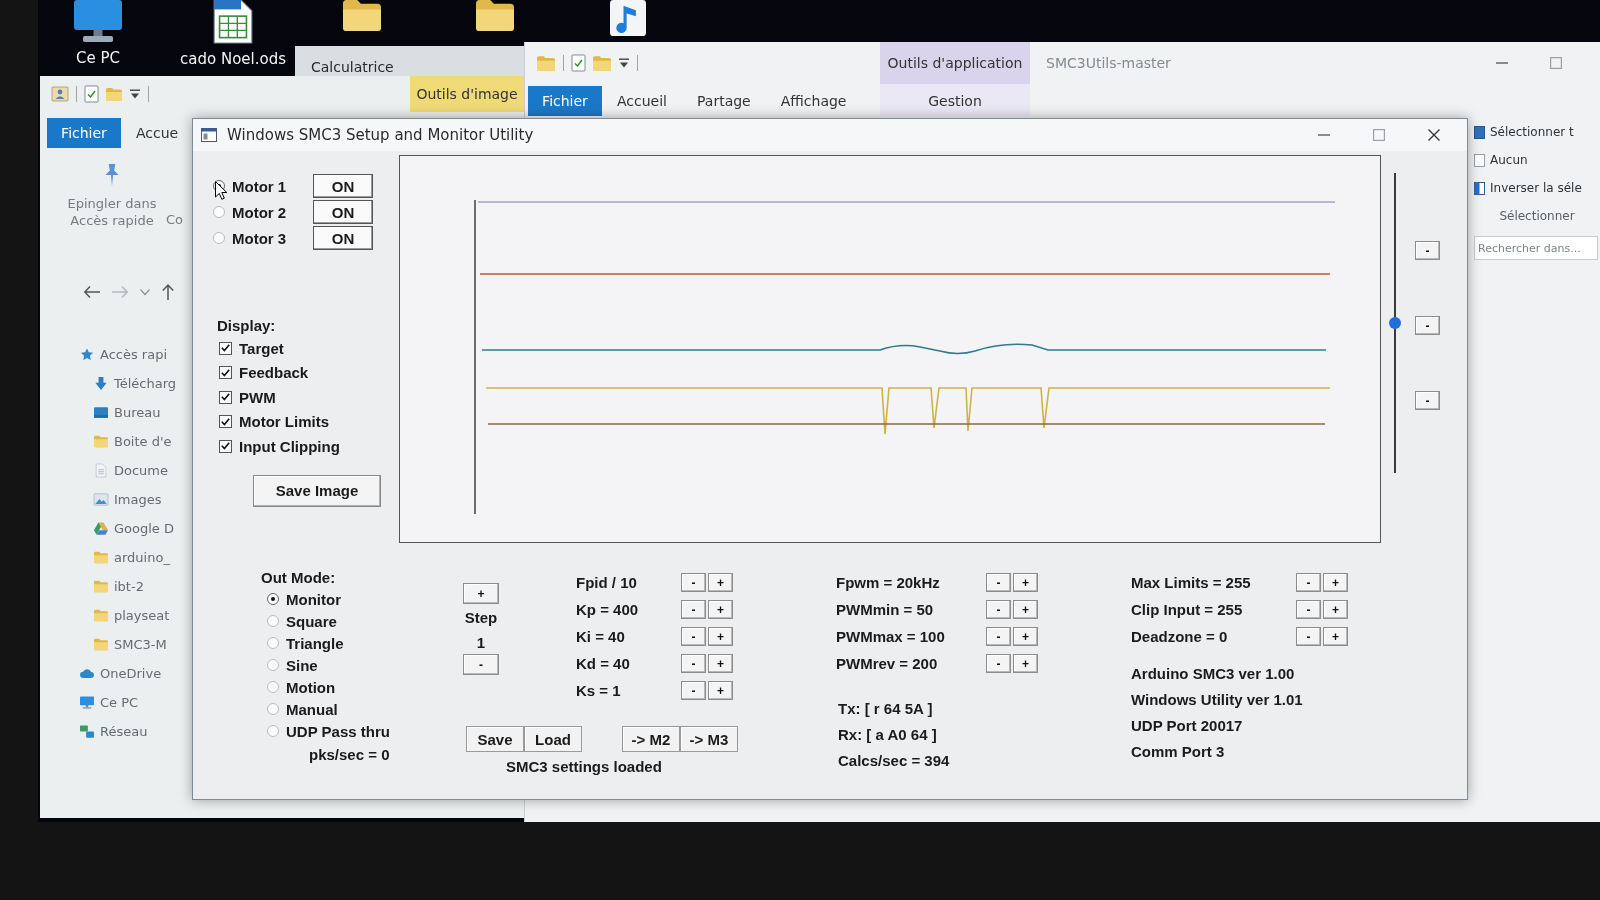 This screenshot has width=1600, height=900. Describe the element at coordinates (92, 292) in the screenshot. I see `back-arrow-icon` at that location.